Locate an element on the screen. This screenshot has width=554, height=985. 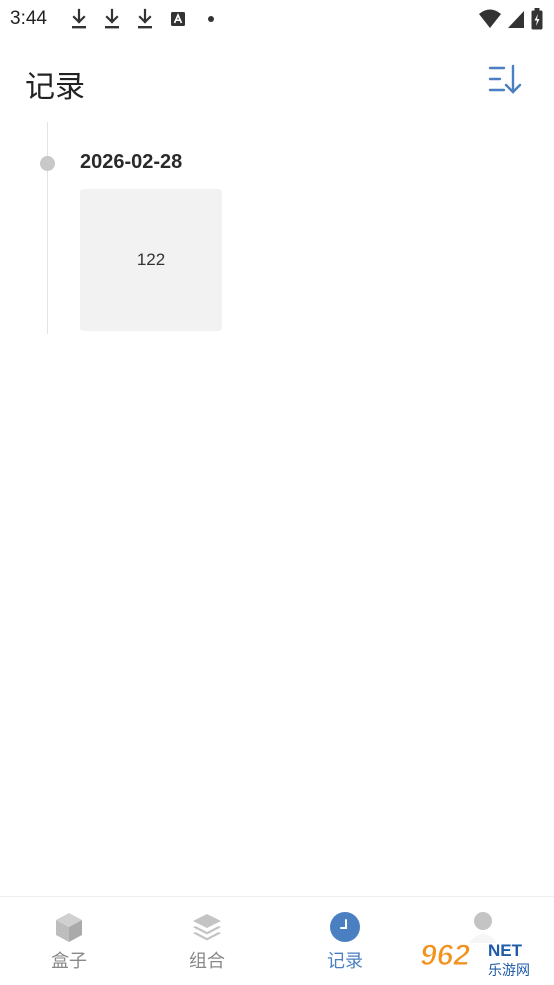
text-input-icon is located at coordinates (178, 19).